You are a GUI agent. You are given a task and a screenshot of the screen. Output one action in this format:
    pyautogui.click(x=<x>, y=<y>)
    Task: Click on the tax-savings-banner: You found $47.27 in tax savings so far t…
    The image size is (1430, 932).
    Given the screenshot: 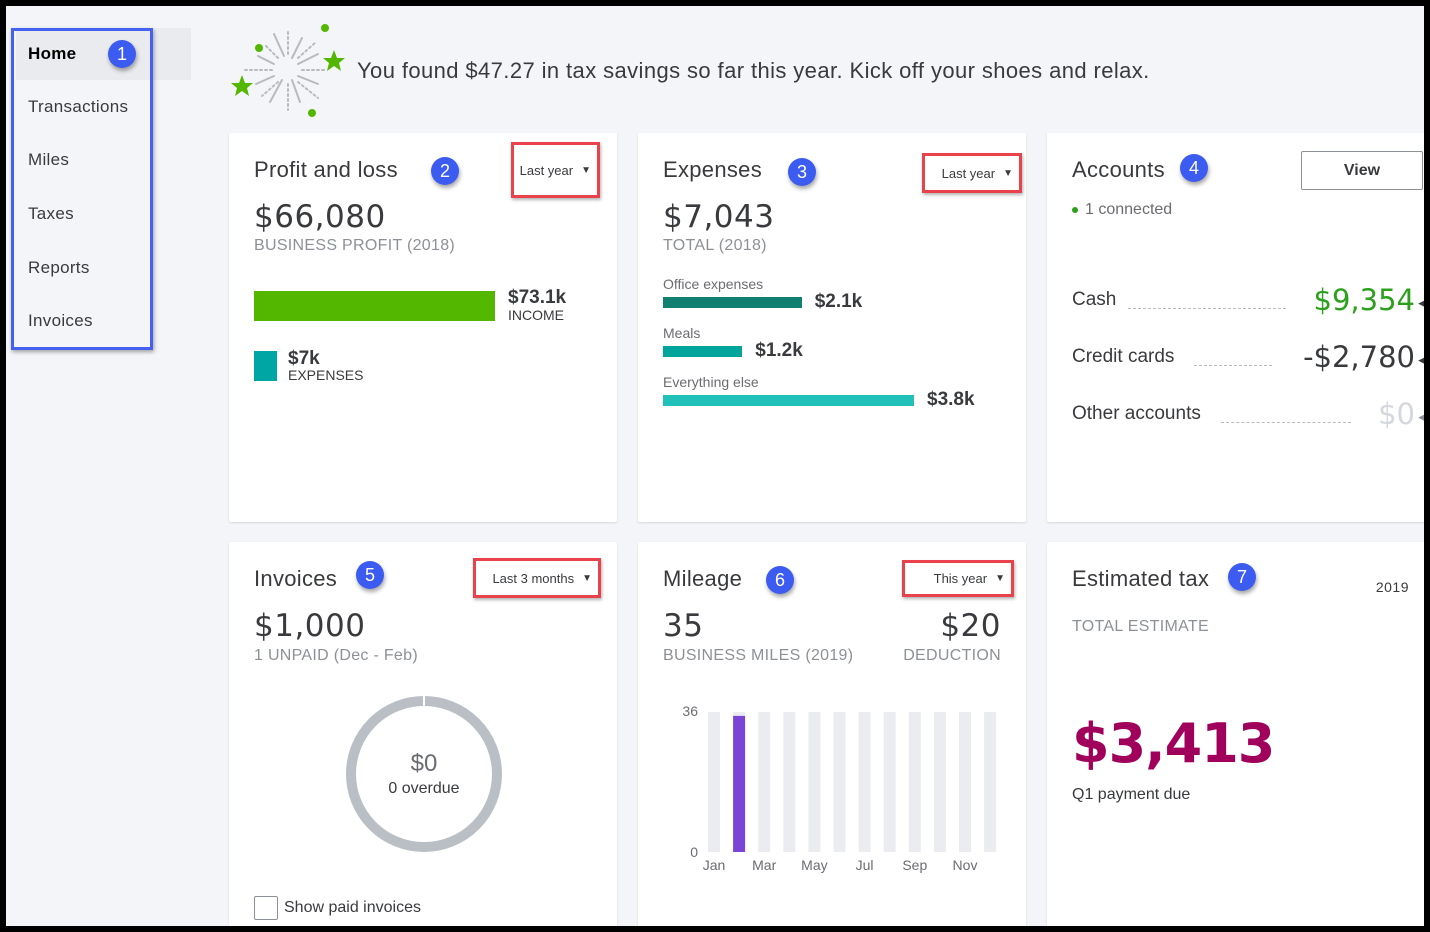 What is the action you would take?
    pyautogui.click(x=776, y=70)
    